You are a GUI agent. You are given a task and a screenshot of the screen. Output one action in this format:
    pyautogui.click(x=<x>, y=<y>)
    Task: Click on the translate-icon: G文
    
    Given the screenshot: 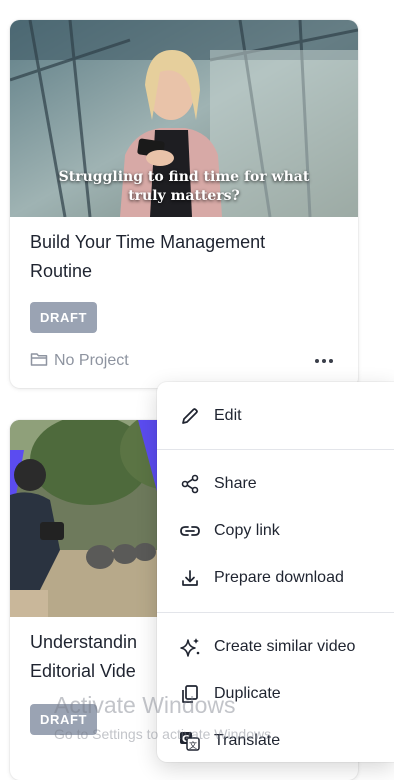 What is the action you would take?
    pyautogui.click(x=190, y=741)
    